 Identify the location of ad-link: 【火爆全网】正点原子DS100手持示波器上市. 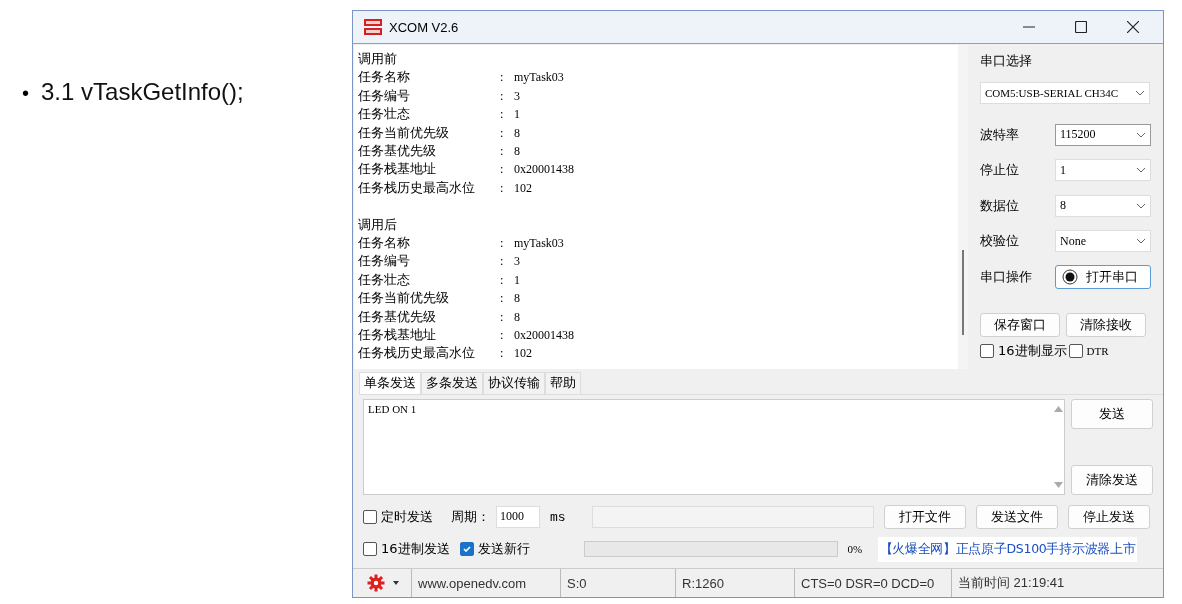
(1007, 549).